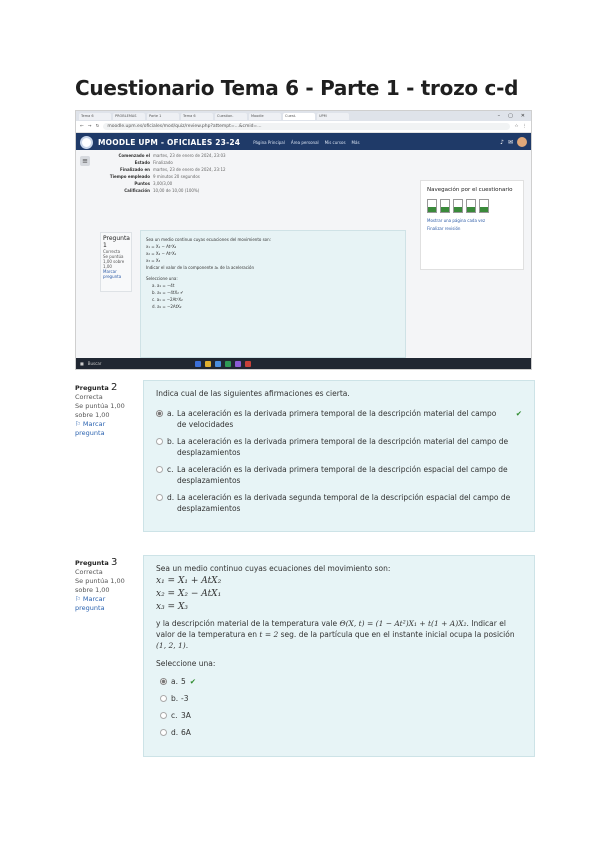 This screenshot has height=848, width=600. I want to click on windows-taskbar: ■ Buscar, so click(303, 363).